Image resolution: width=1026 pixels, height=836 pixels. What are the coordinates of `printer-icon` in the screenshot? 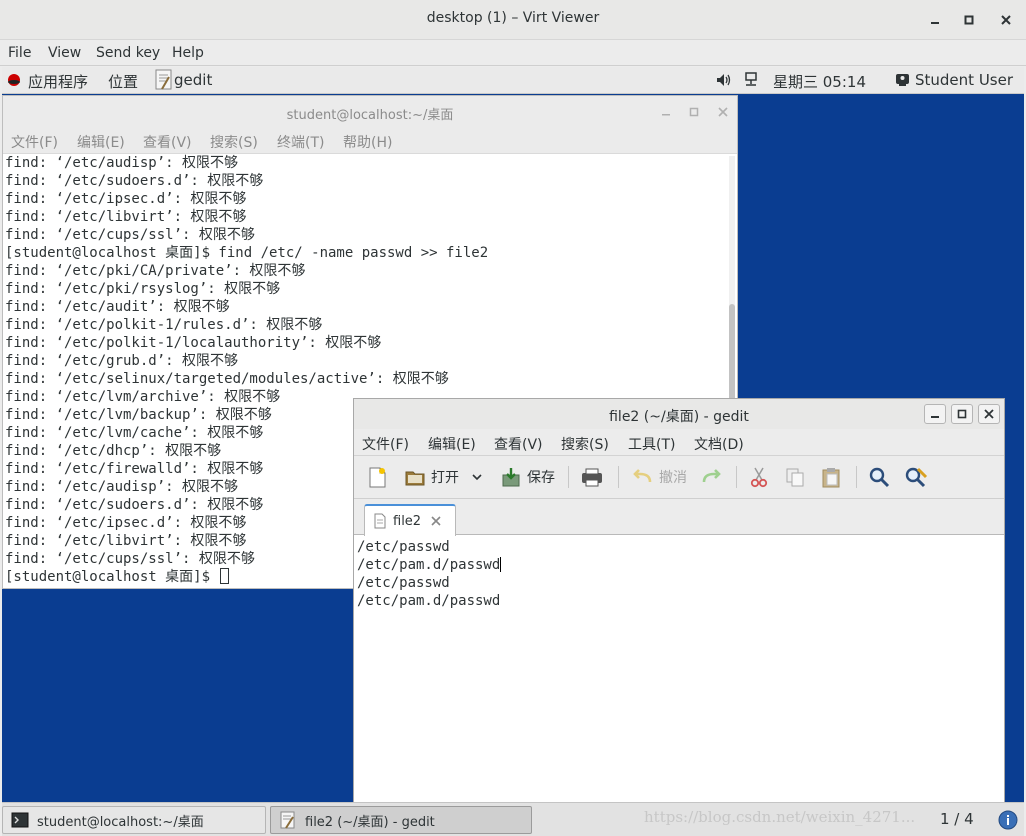 It's located at (592, 477).